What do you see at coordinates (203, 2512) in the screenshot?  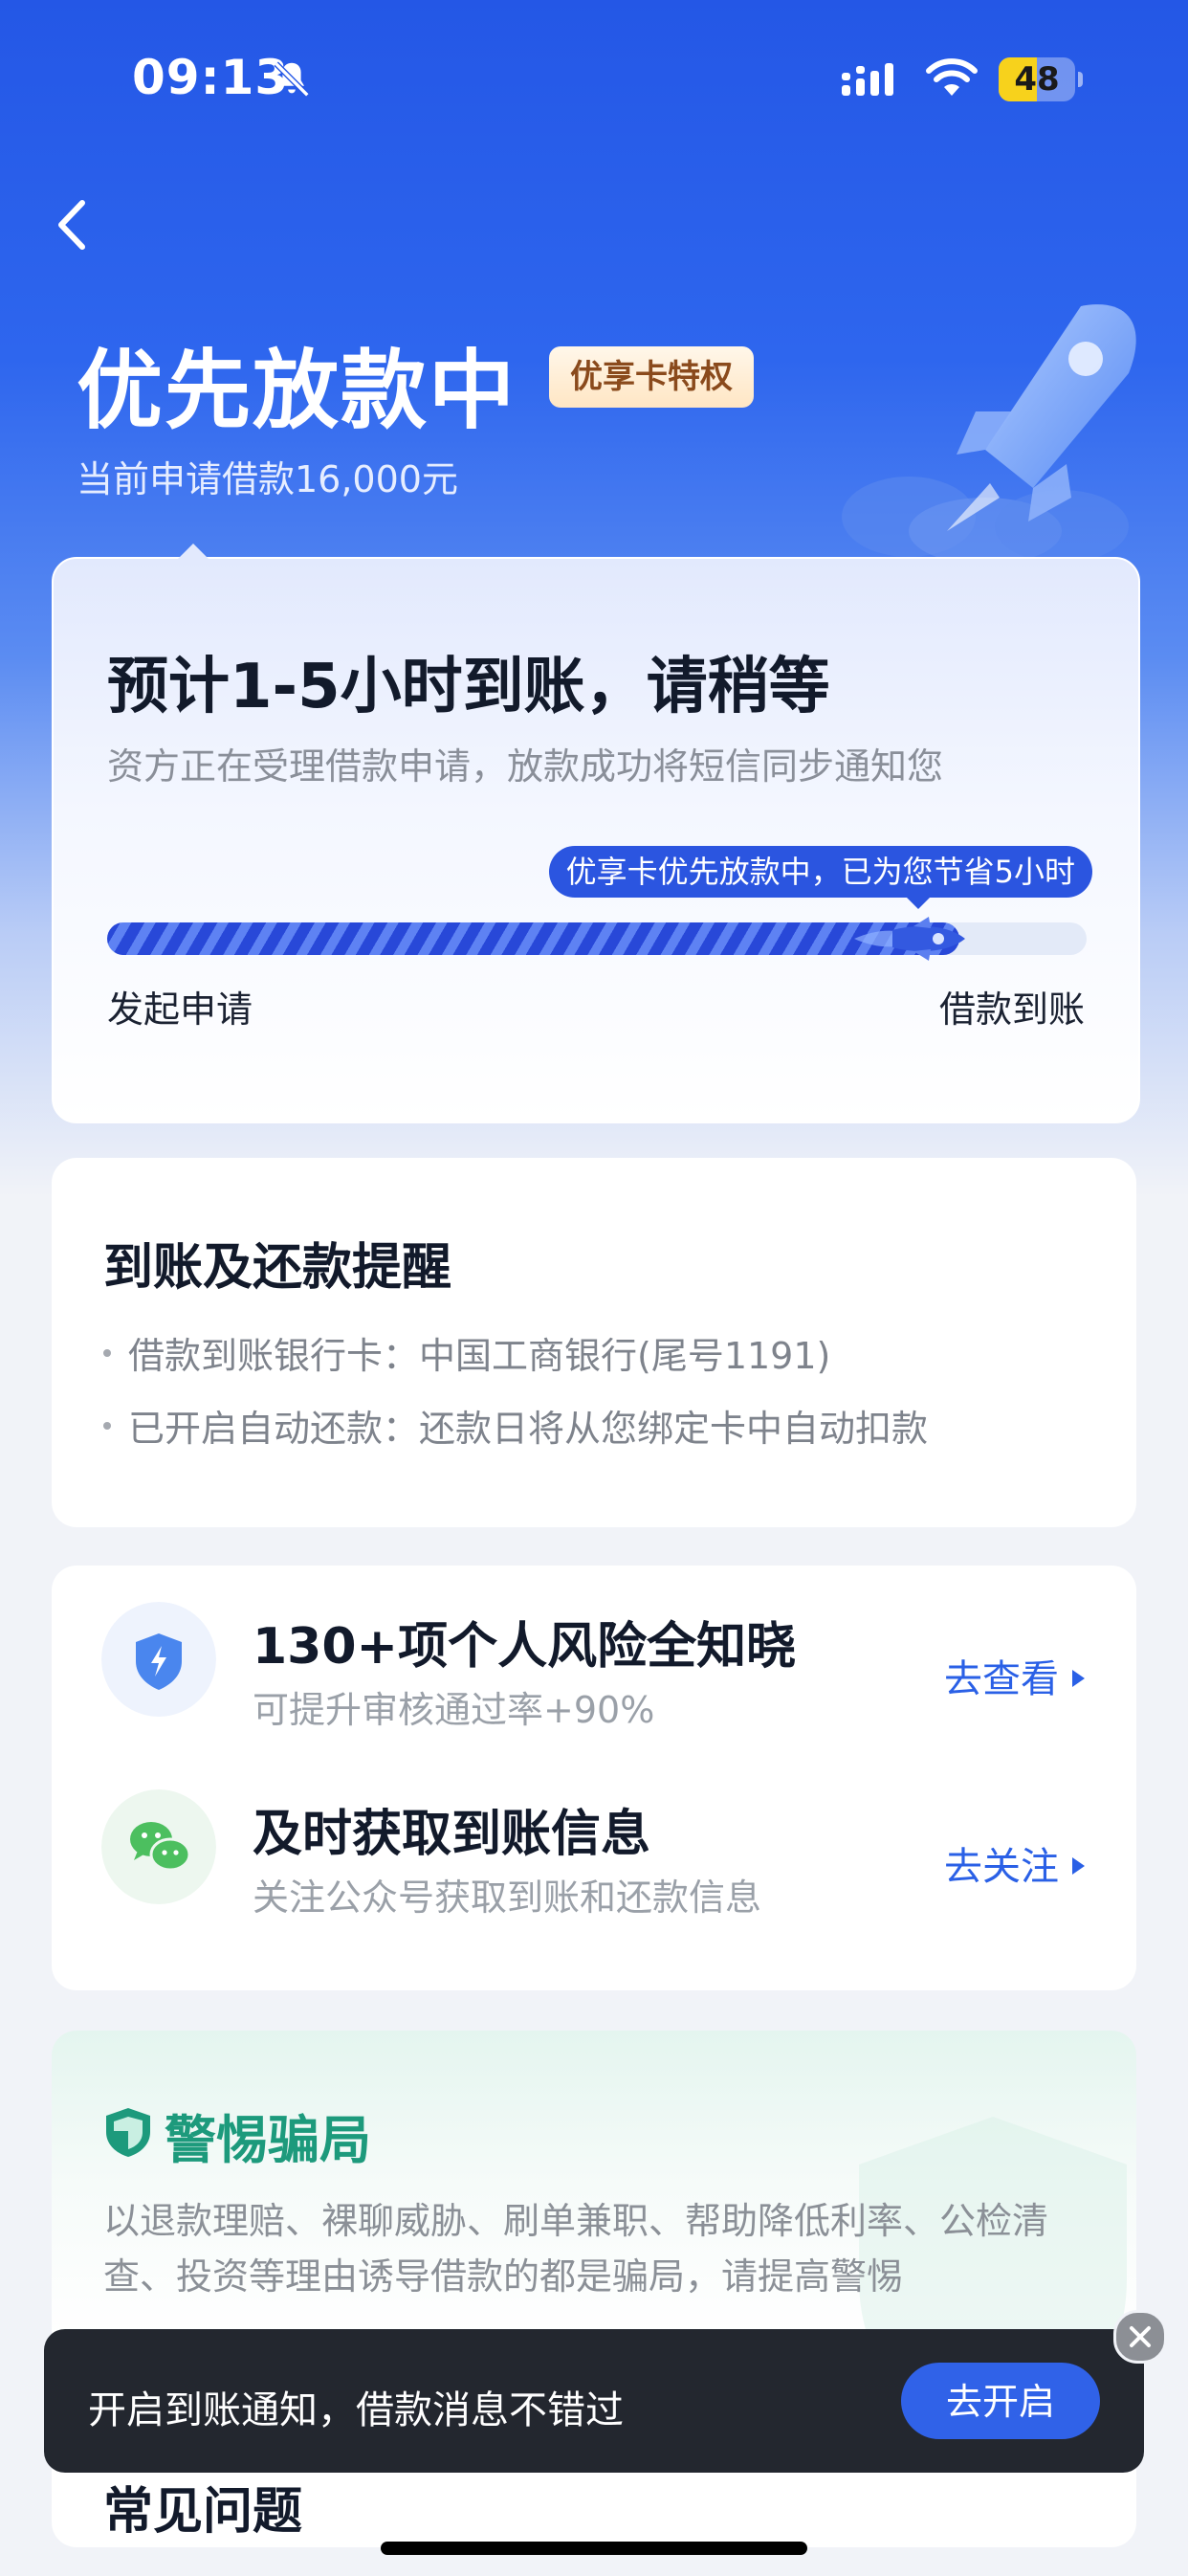 I see `faq-title: 常见问题` at bounding box center [203, 2512].